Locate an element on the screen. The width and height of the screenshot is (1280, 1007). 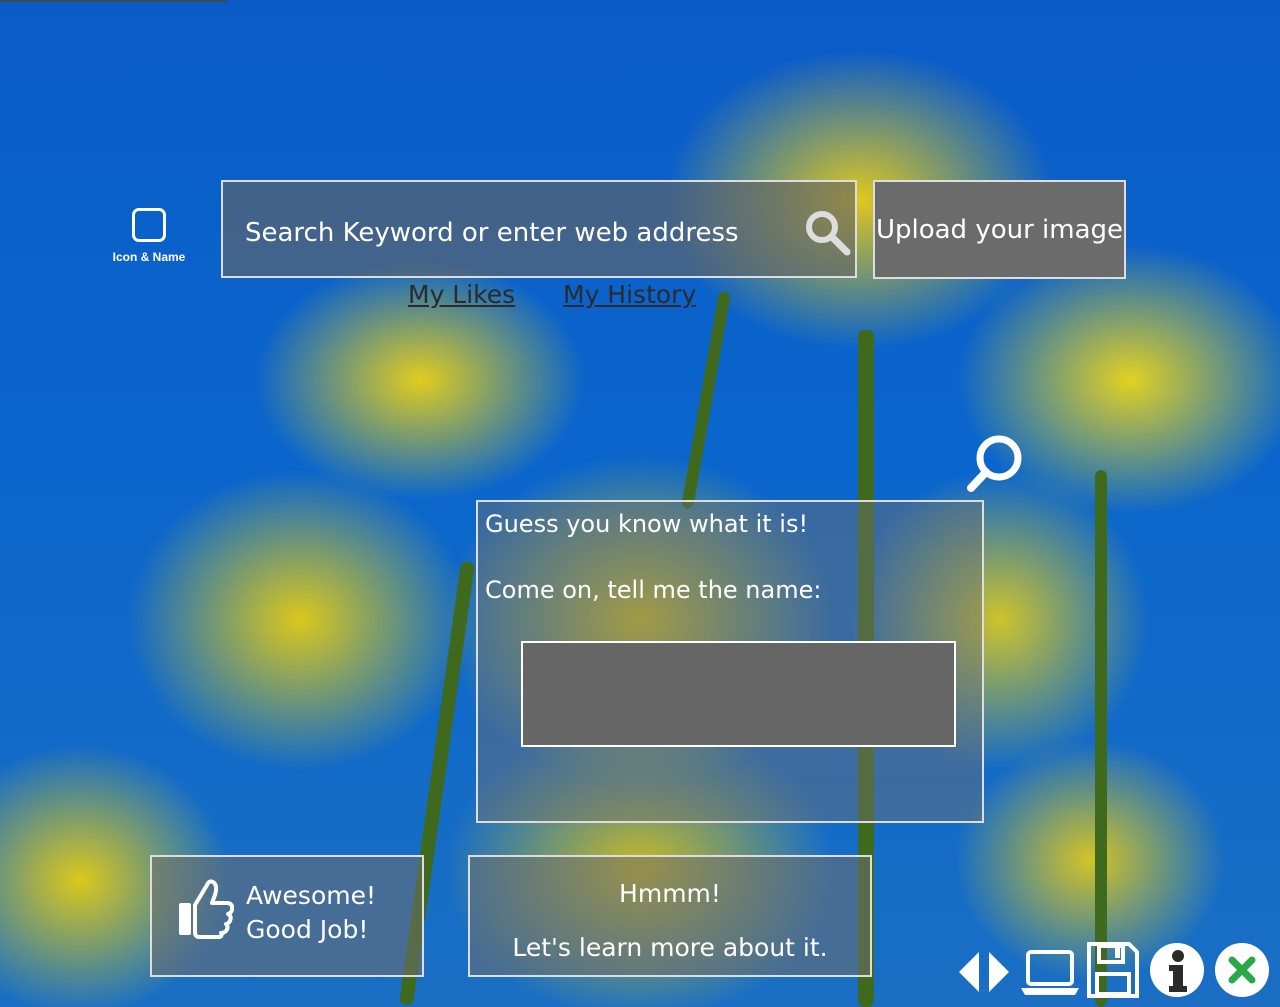
quiz-instruction: Come on, tell me the name: is located at coordinates (653, 590).